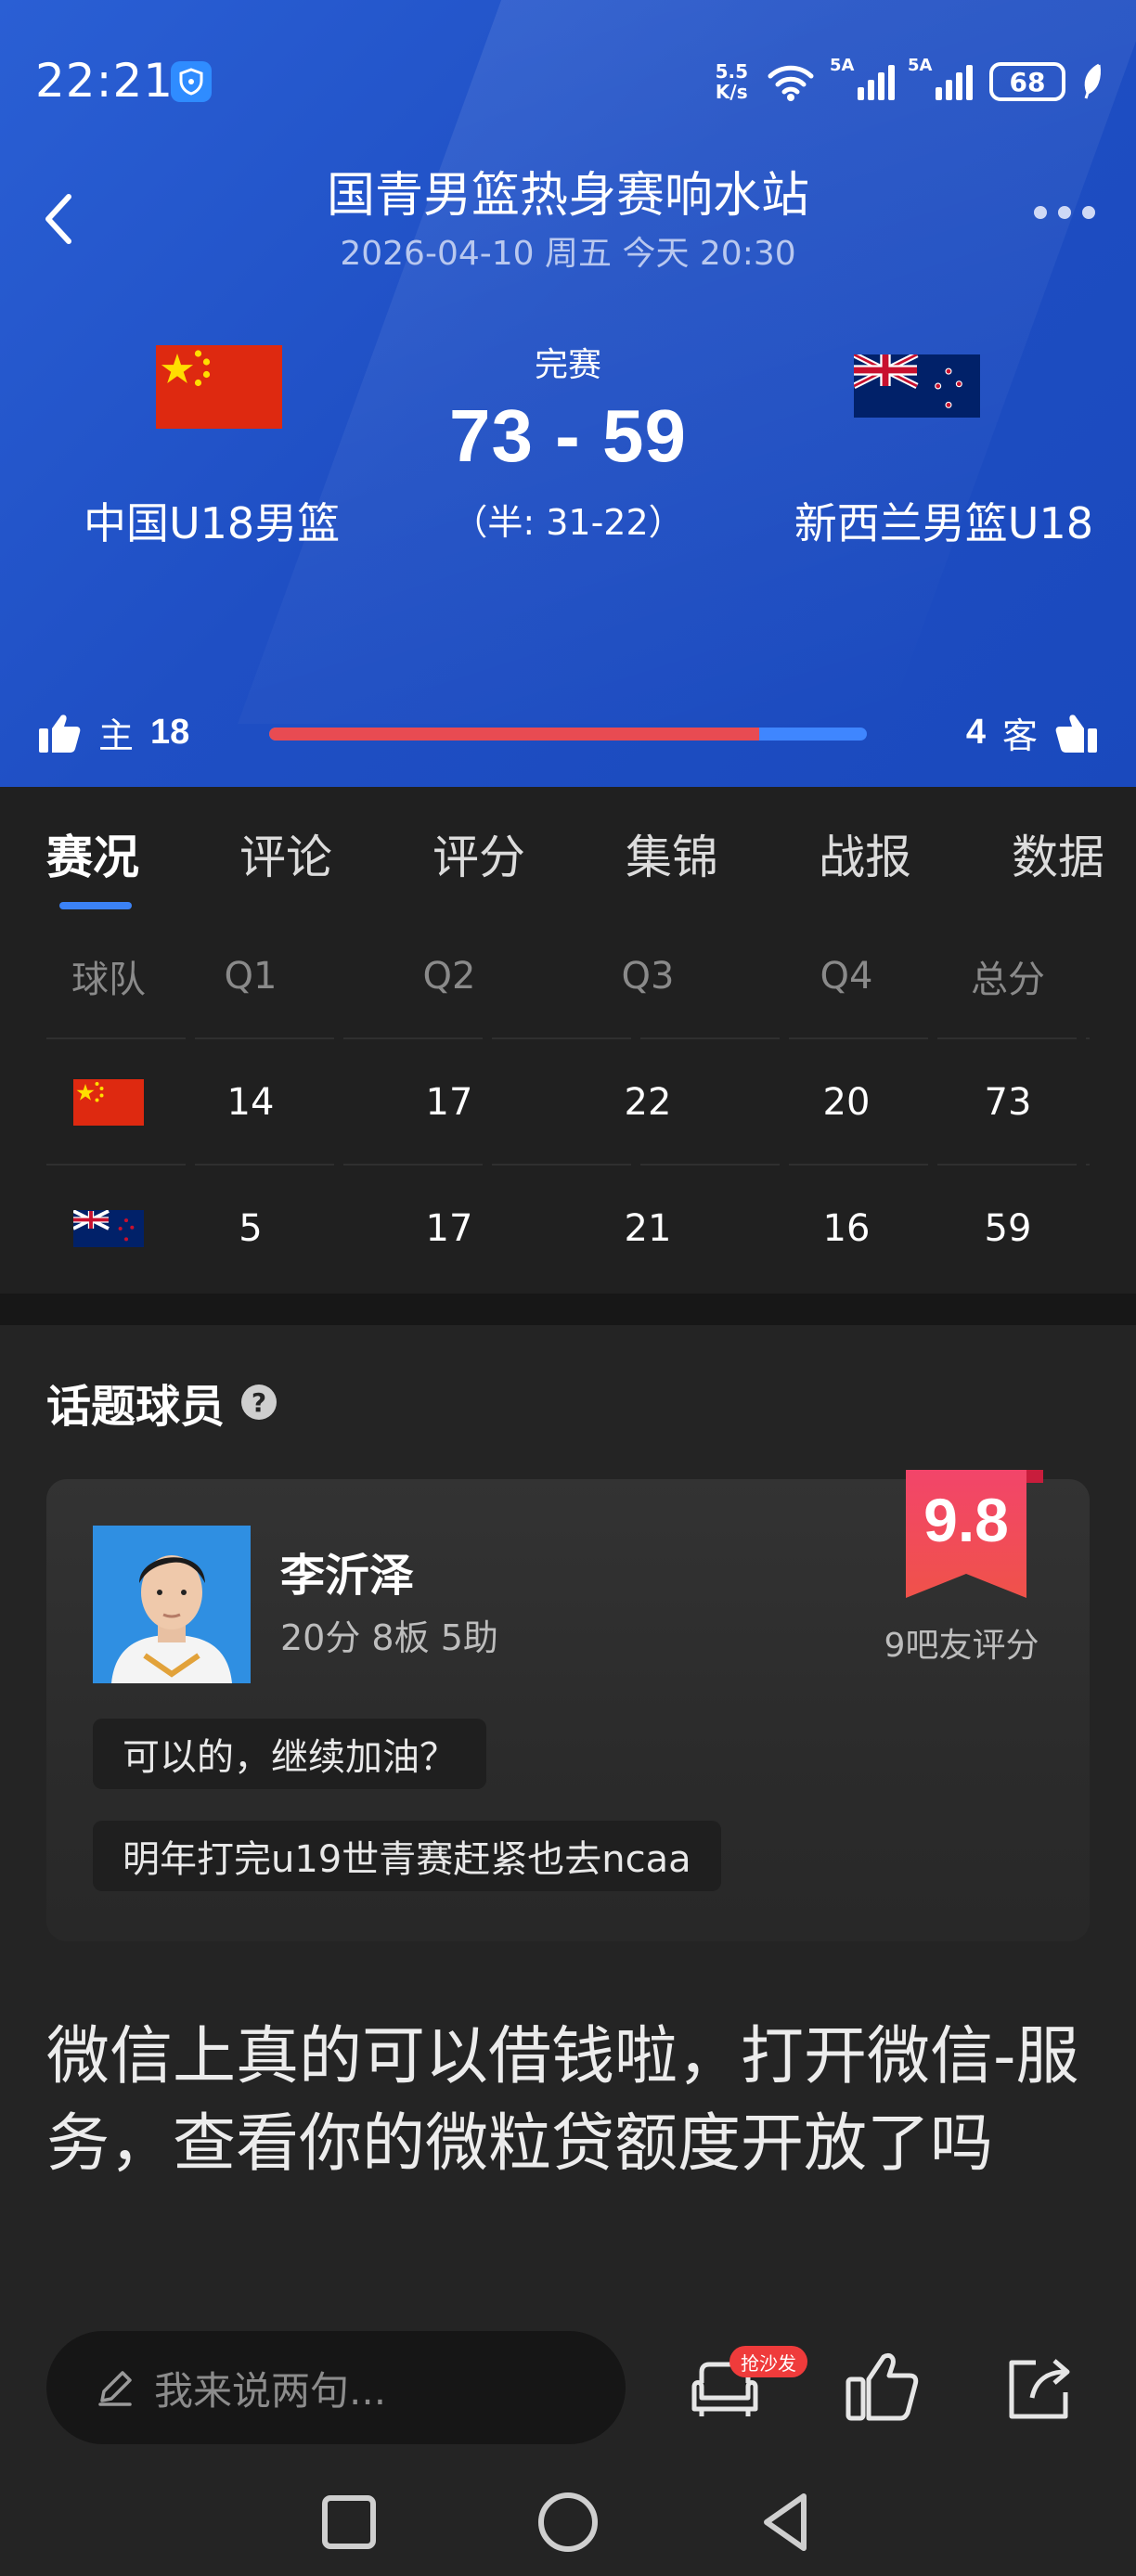 This screenshot has height=2576, width=1136. What do you see at coordinates (251, 977) in the screenshot?
I see `header-q1: Q1` at bounding box center [251, 977].